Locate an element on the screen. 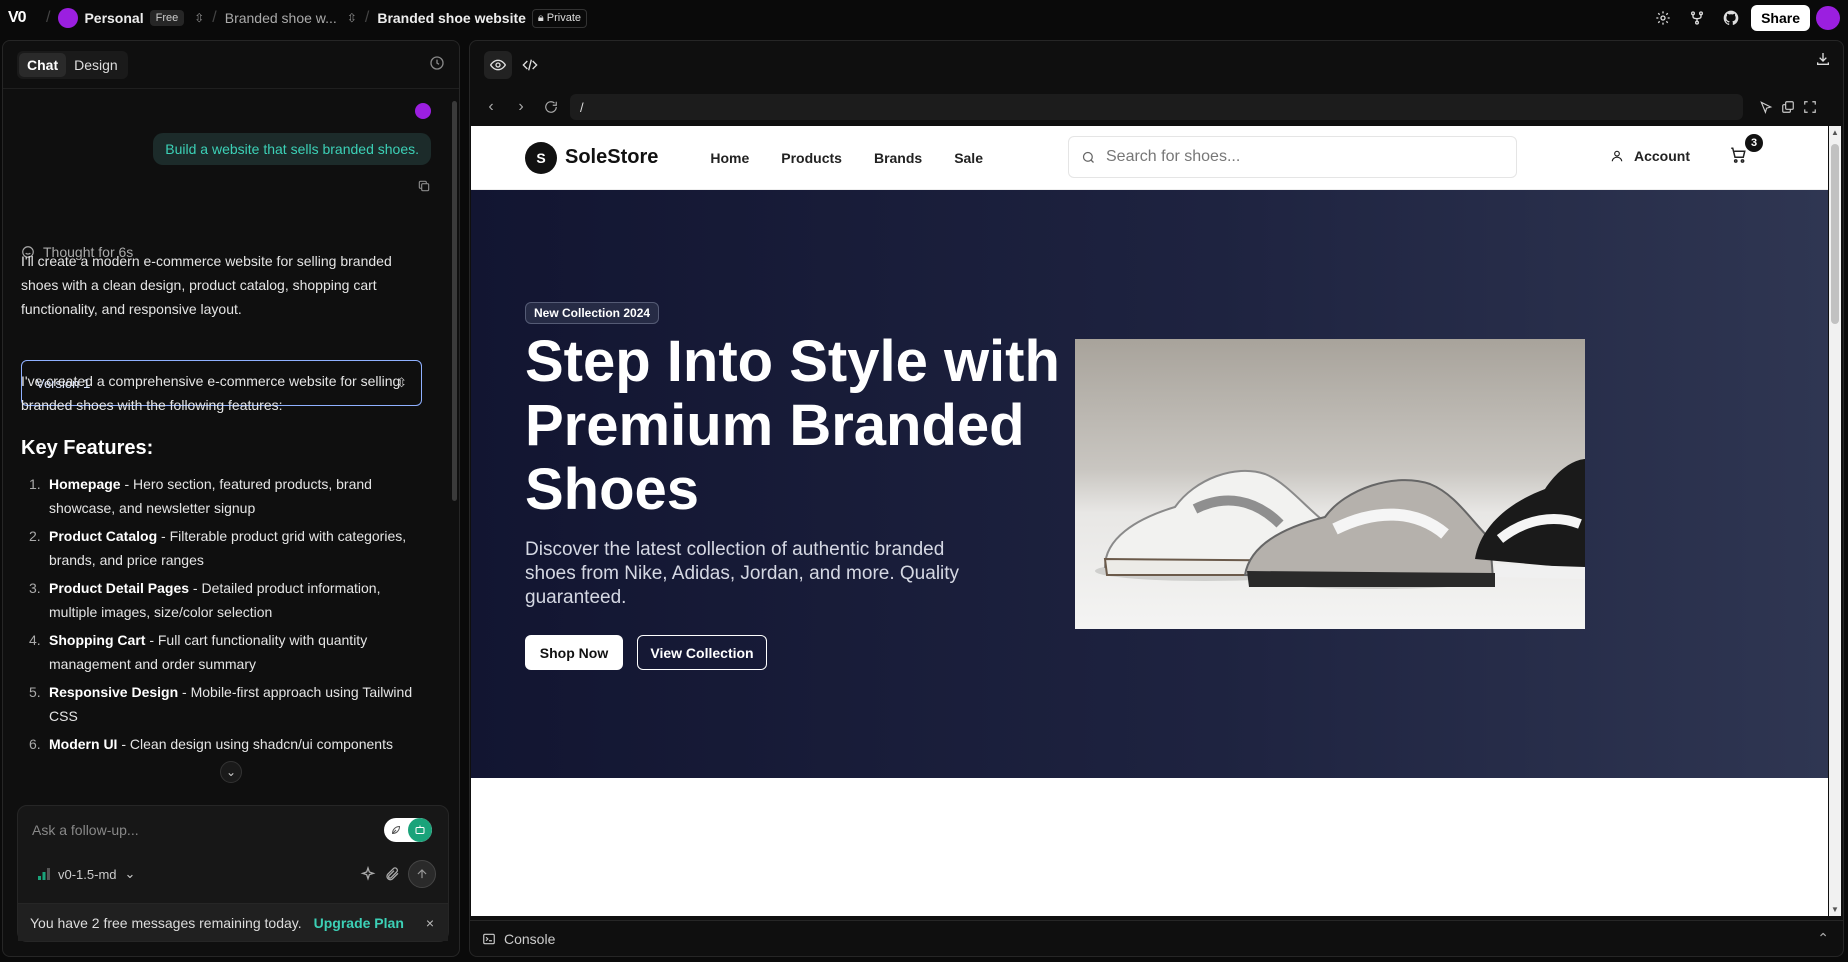  scroll-up-icon: ▲ is located at coordinates (1835, 132).